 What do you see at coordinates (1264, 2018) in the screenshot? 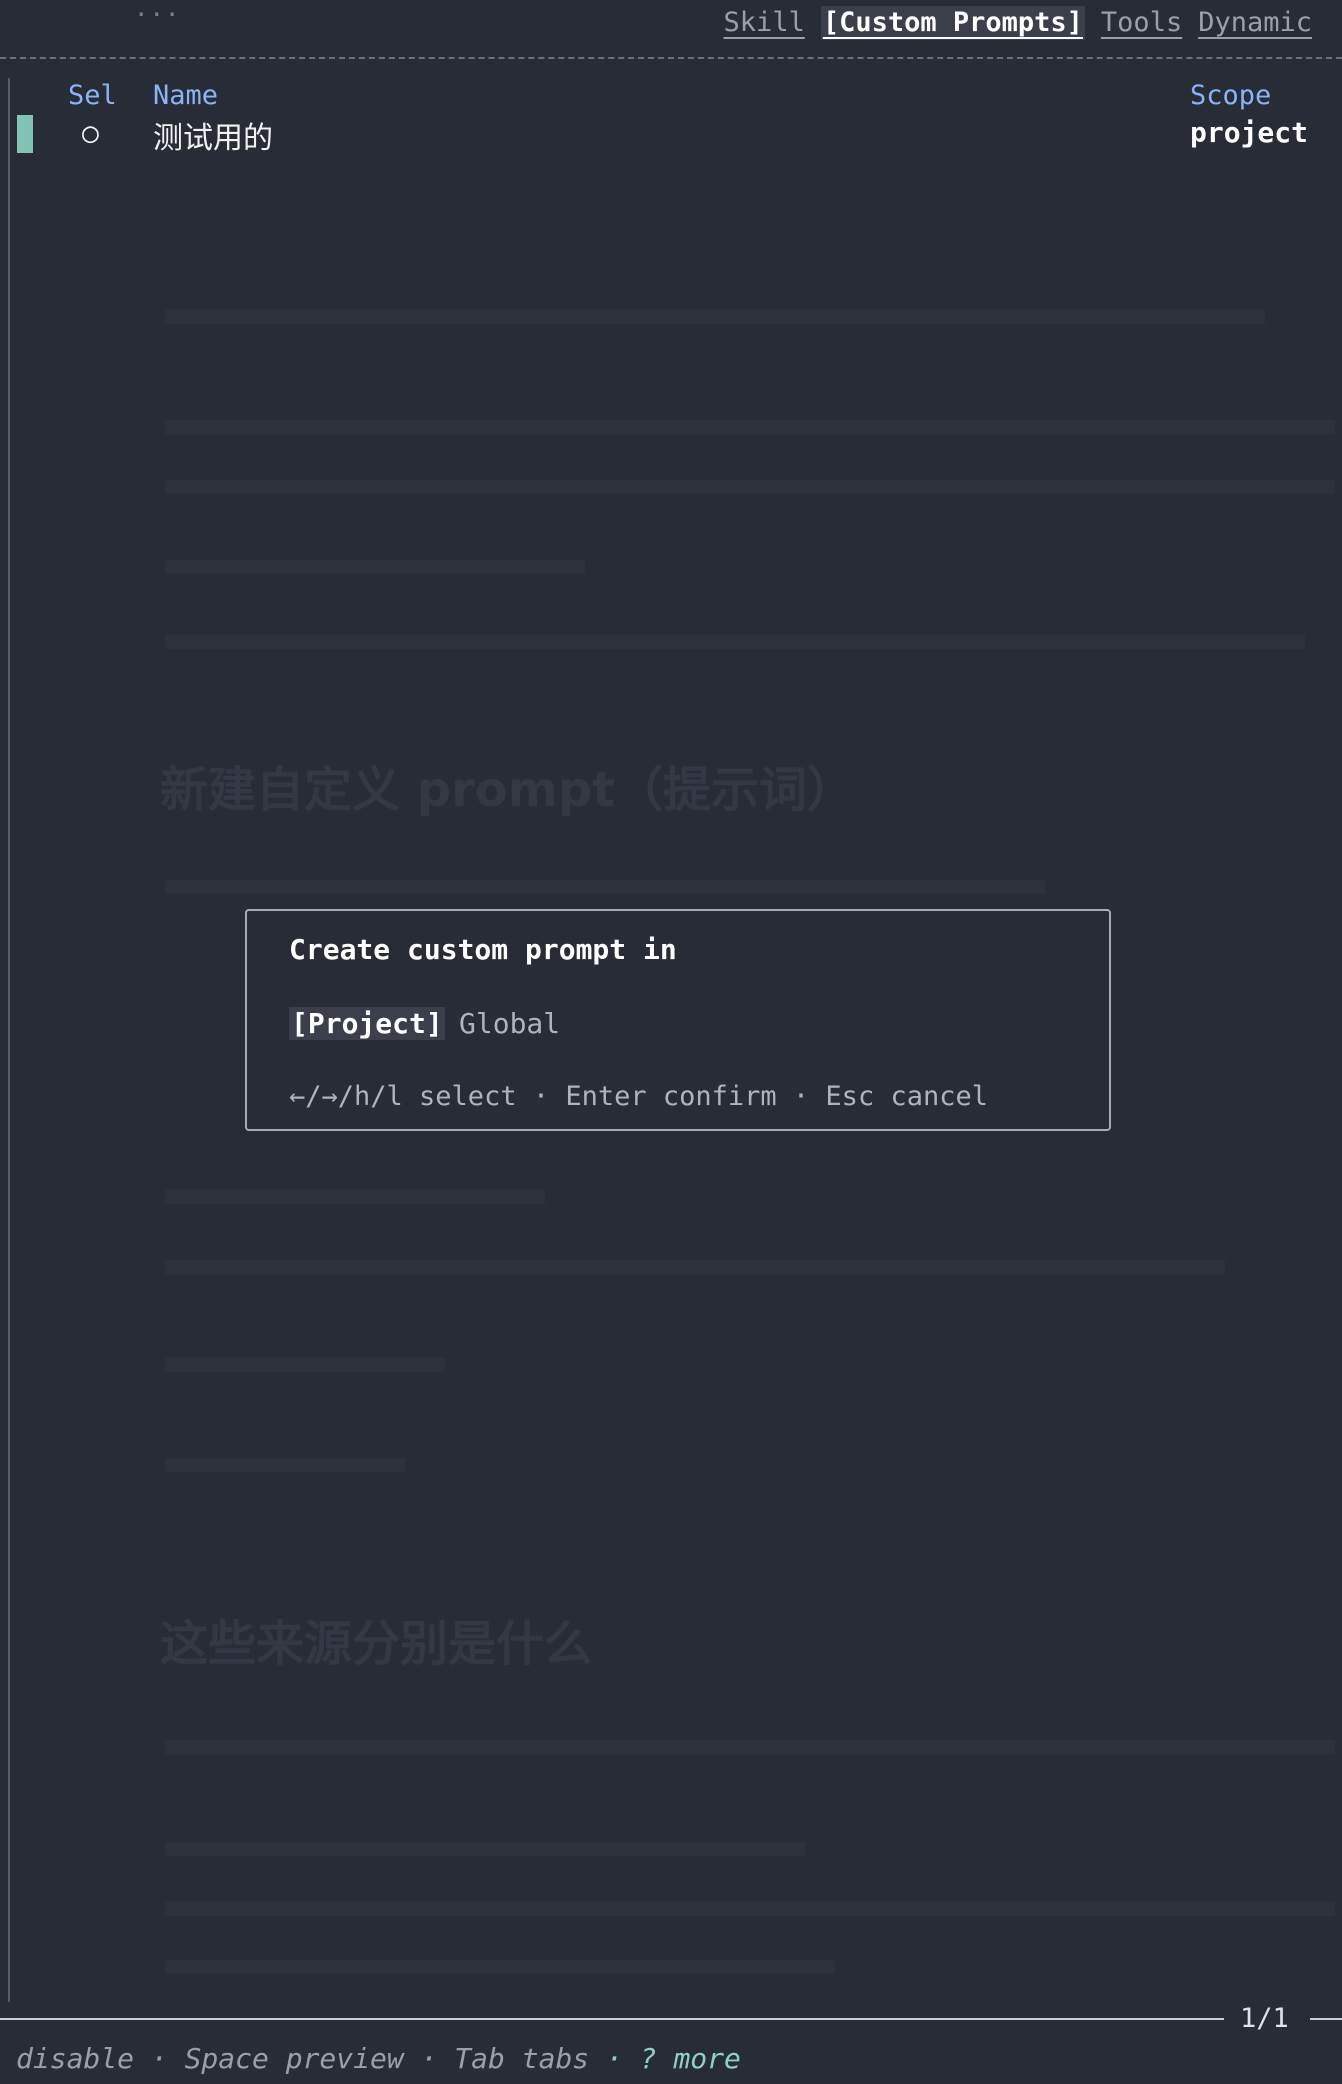
I see `page-indicator: 1/1` at bounding box center [1264, 2018].